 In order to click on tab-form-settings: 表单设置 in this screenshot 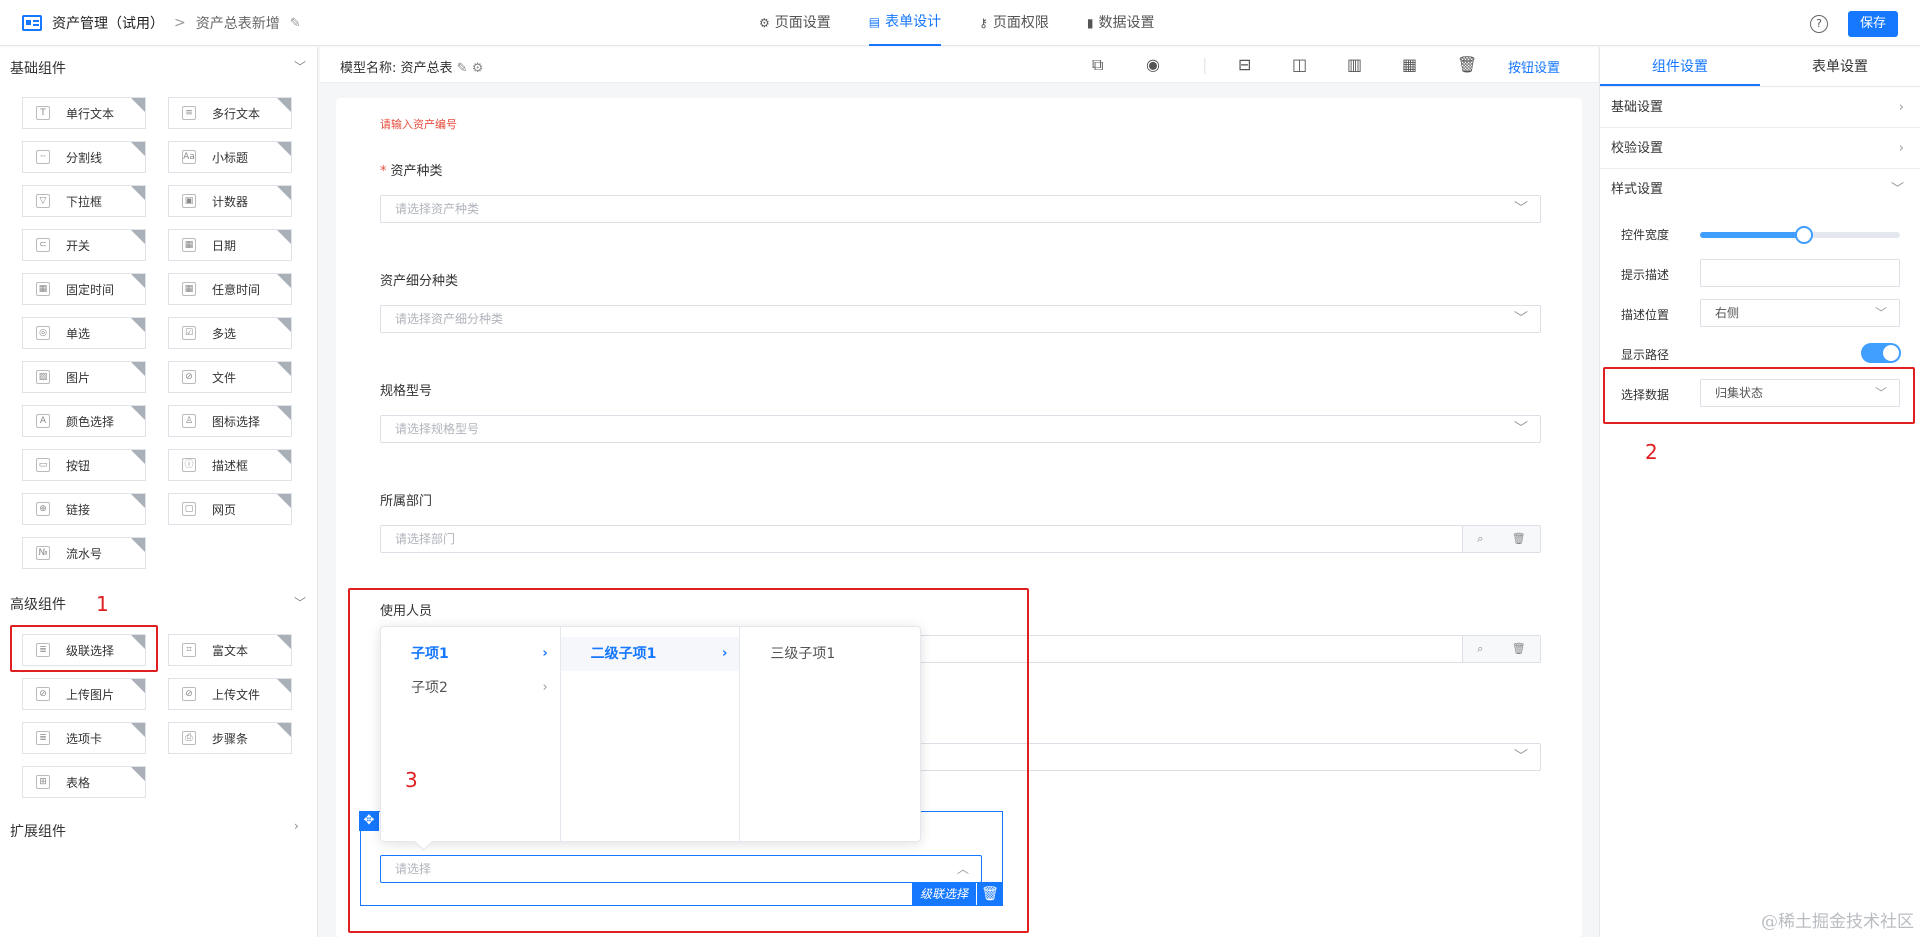, I will do `click(1840, 66)`.